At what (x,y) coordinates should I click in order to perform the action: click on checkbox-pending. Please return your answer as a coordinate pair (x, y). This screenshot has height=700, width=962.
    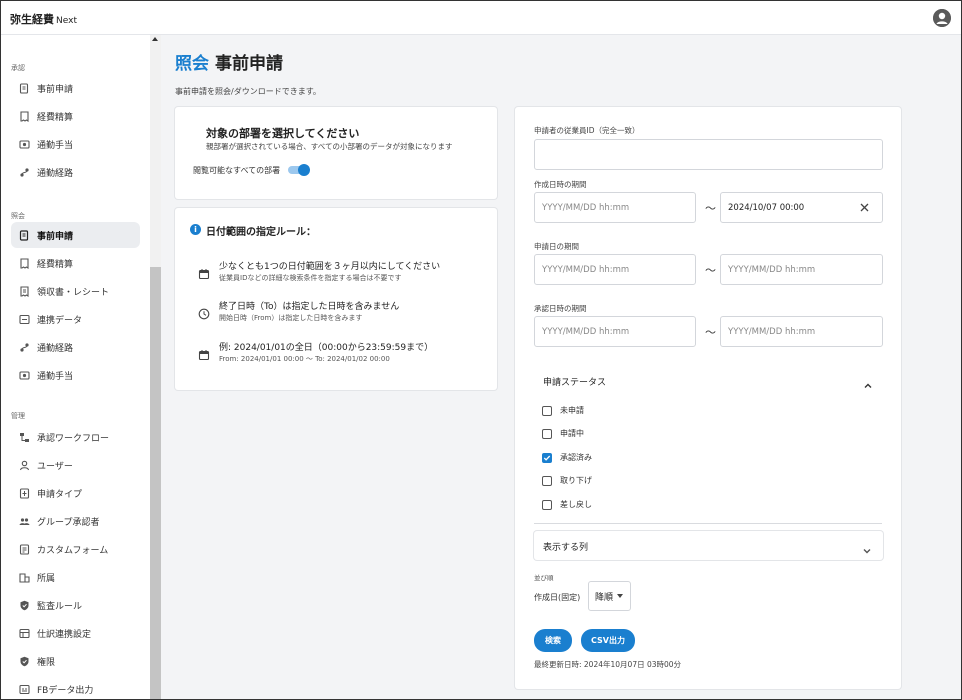
    Looking at the image, I should click on (547, 433).